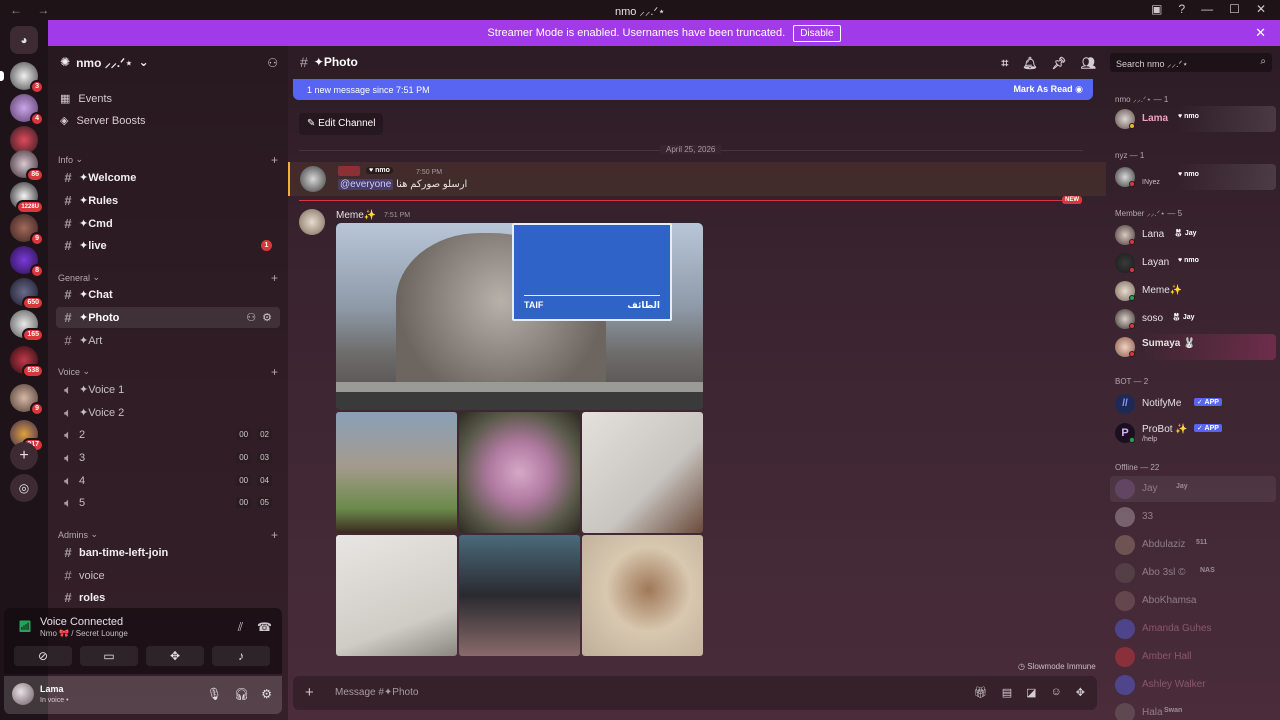 The height and width of the screenshot is (720, 1280). What do you see at coordinates (168, 372) in the screenshot?
I see `category-voice: Voice ⌄ +` at bounding box center [168, 372].